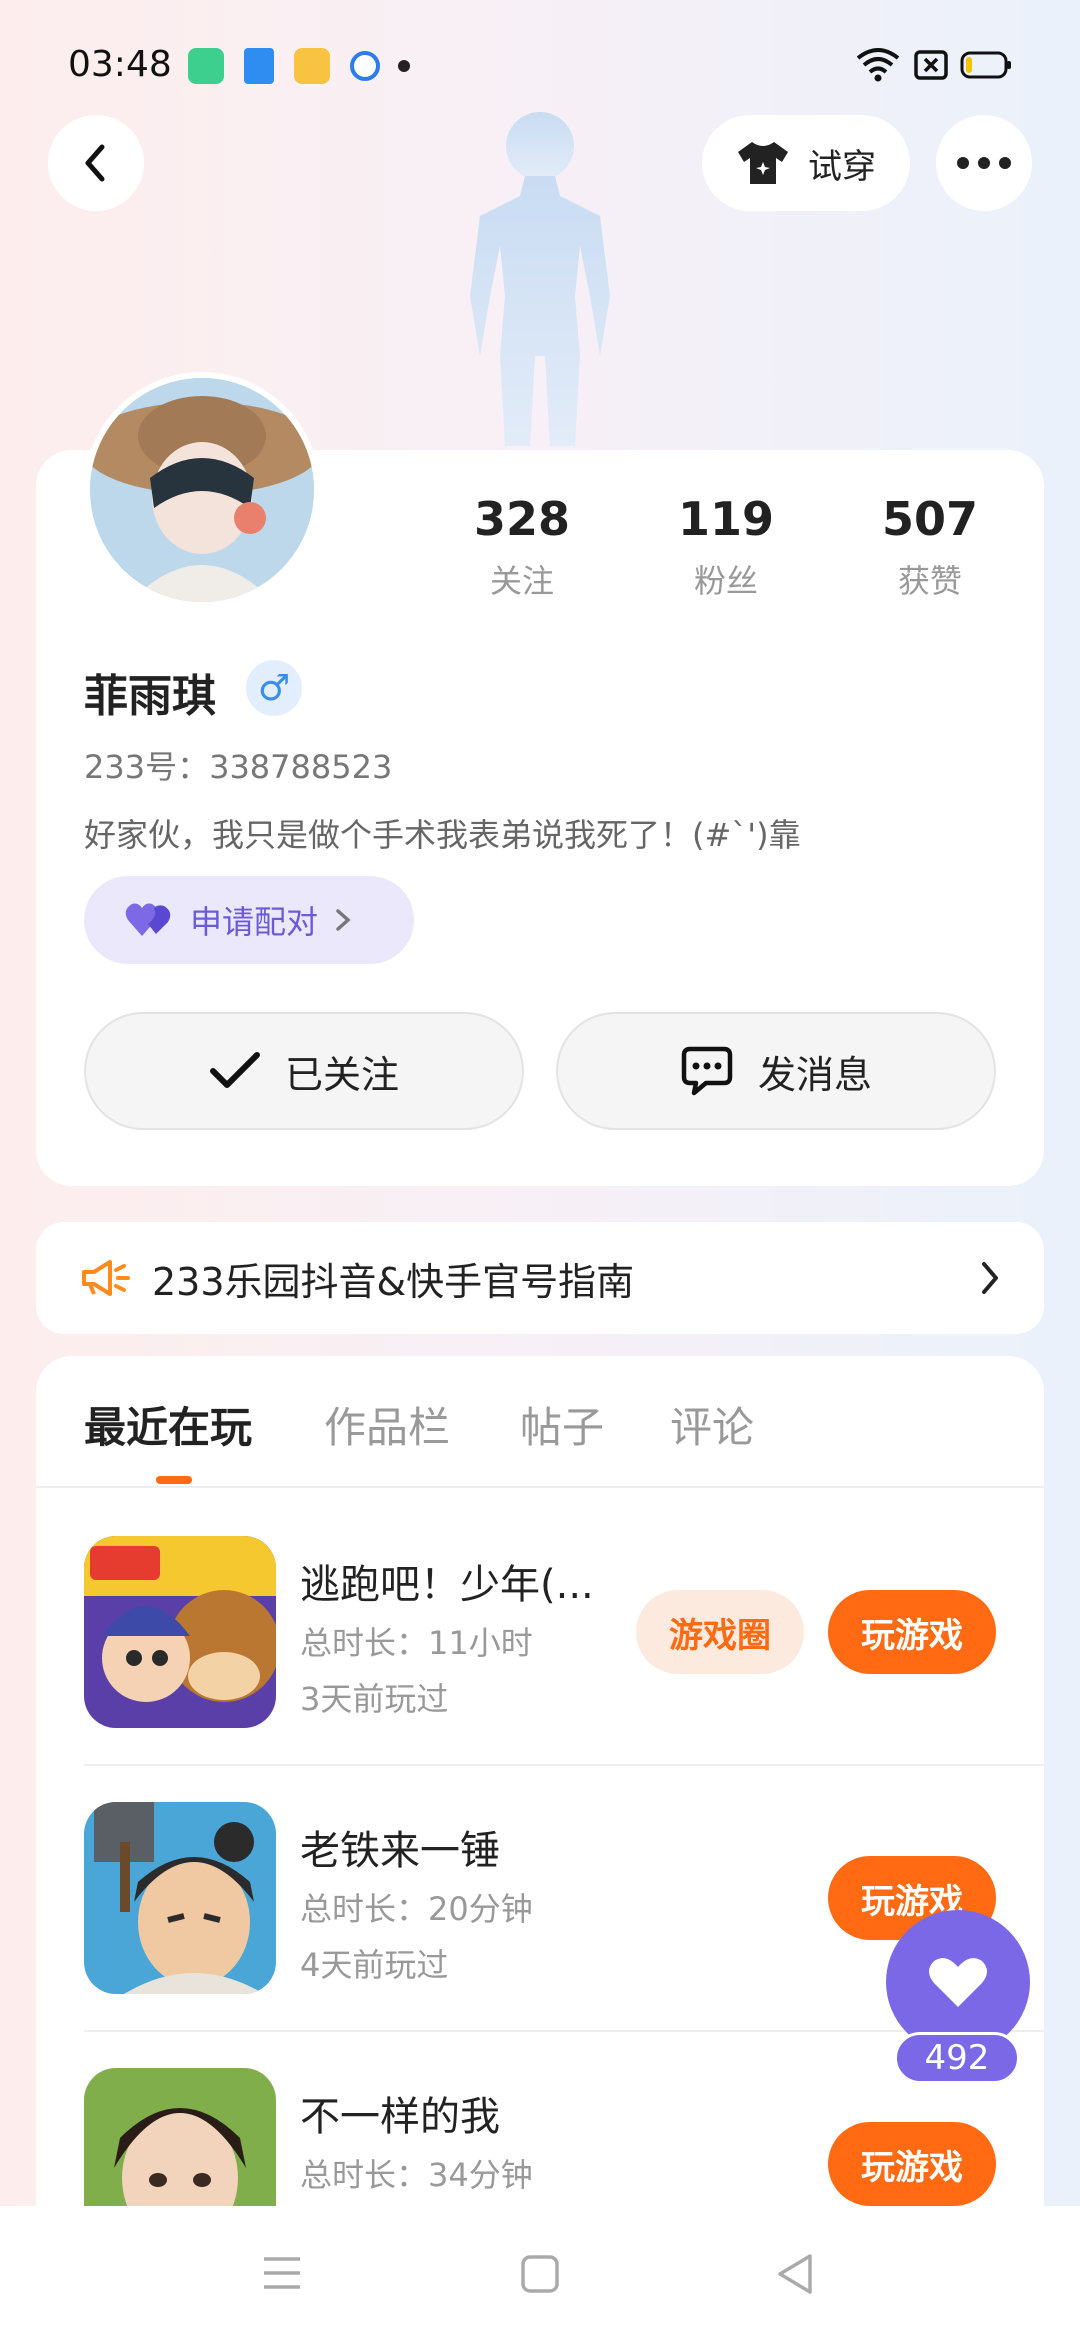 This screenshot has width=1080, height=2340. I want to click on user-id: 233号：338788523, so click(238, 765).